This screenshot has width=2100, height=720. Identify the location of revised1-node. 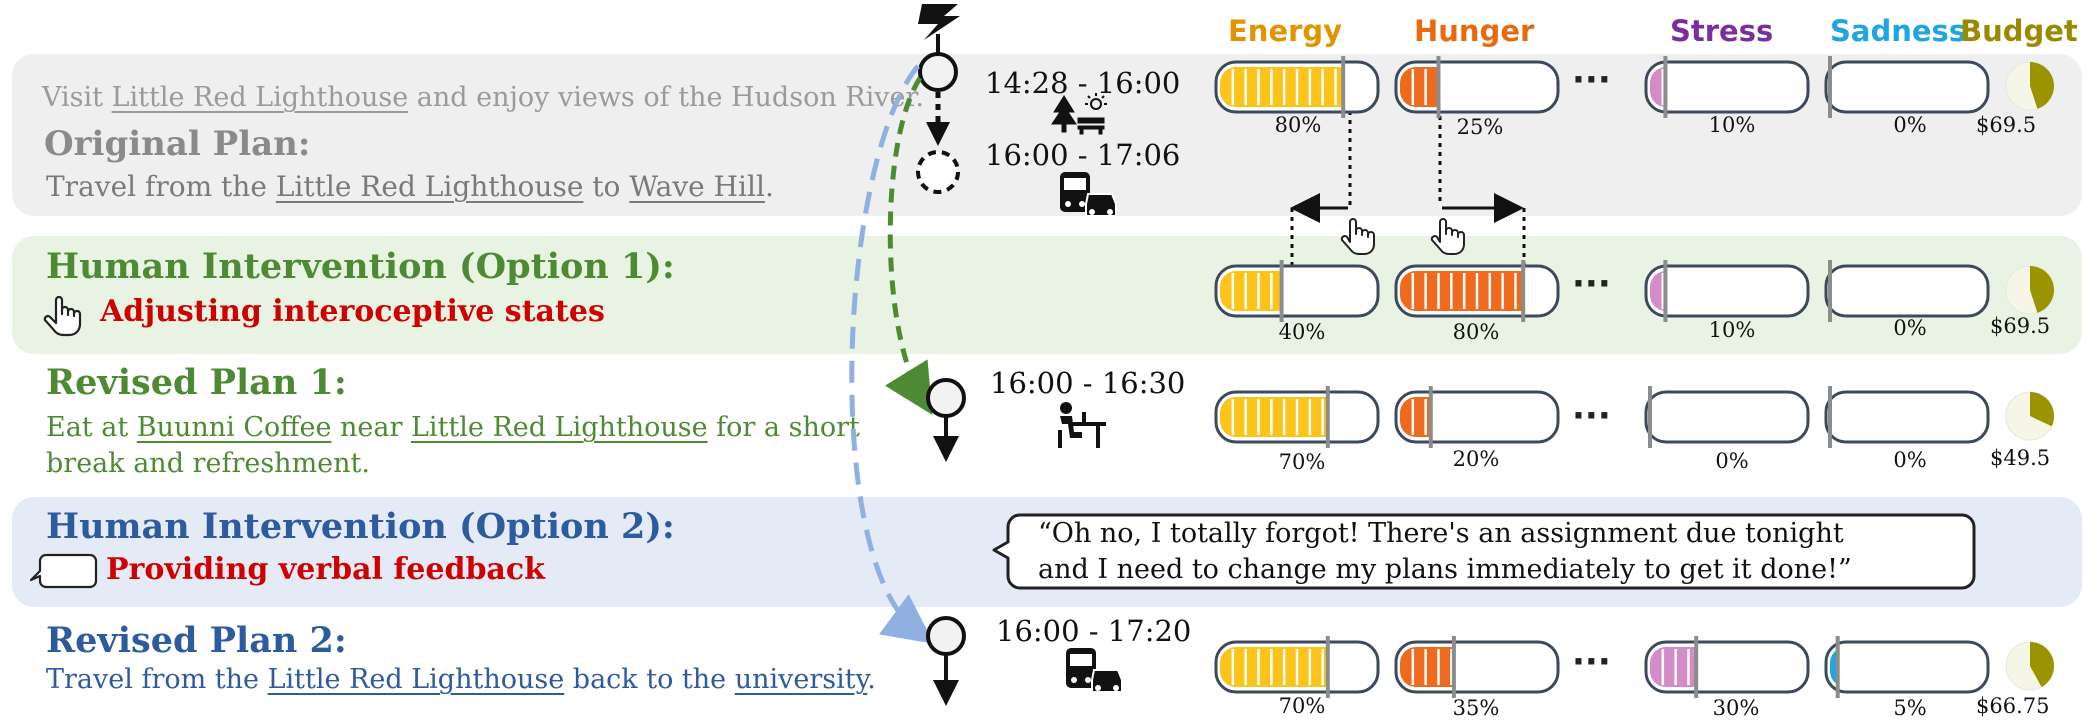
(946, 398).